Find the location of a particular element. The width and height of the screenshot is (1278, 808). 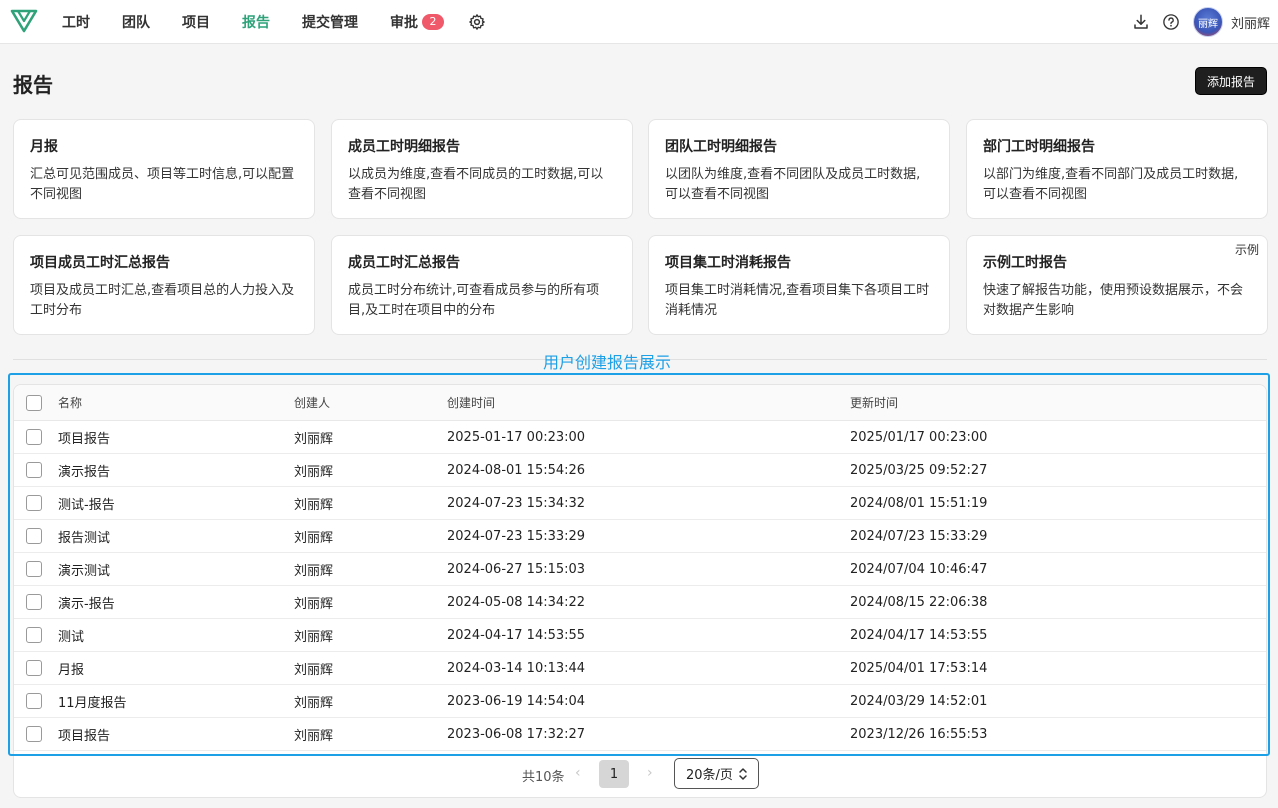

nav-item-submission: 提交管理 is located at coordinates (330, 22).